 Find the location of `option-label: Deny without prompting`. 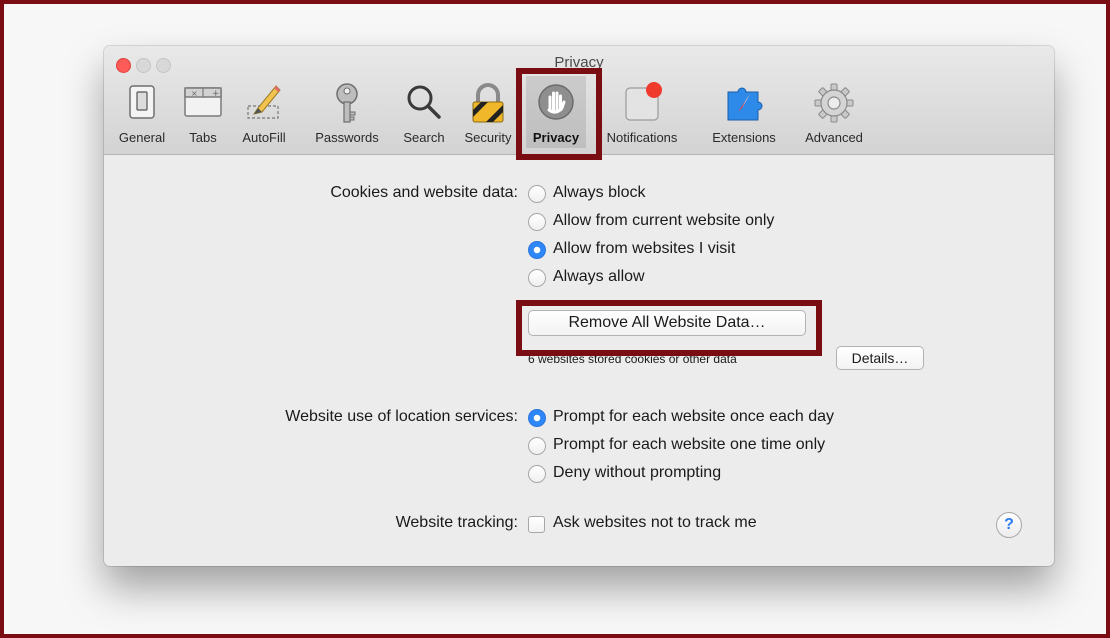

option-label: Deny without prompting is located at coordinates (637, 472).